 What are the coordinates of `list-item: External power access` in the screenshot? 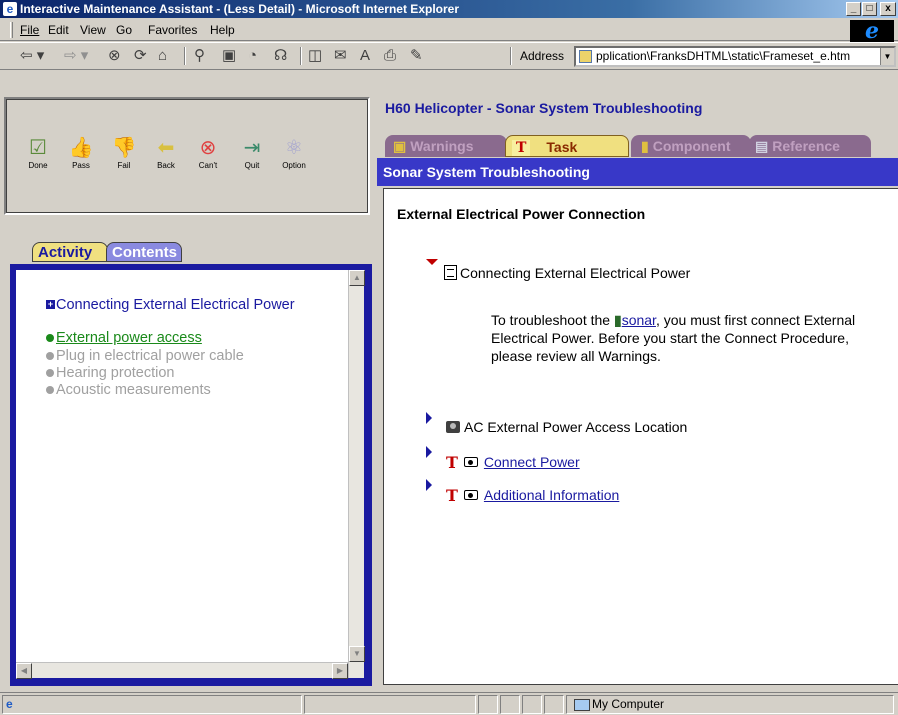 It's located at (186, 338).